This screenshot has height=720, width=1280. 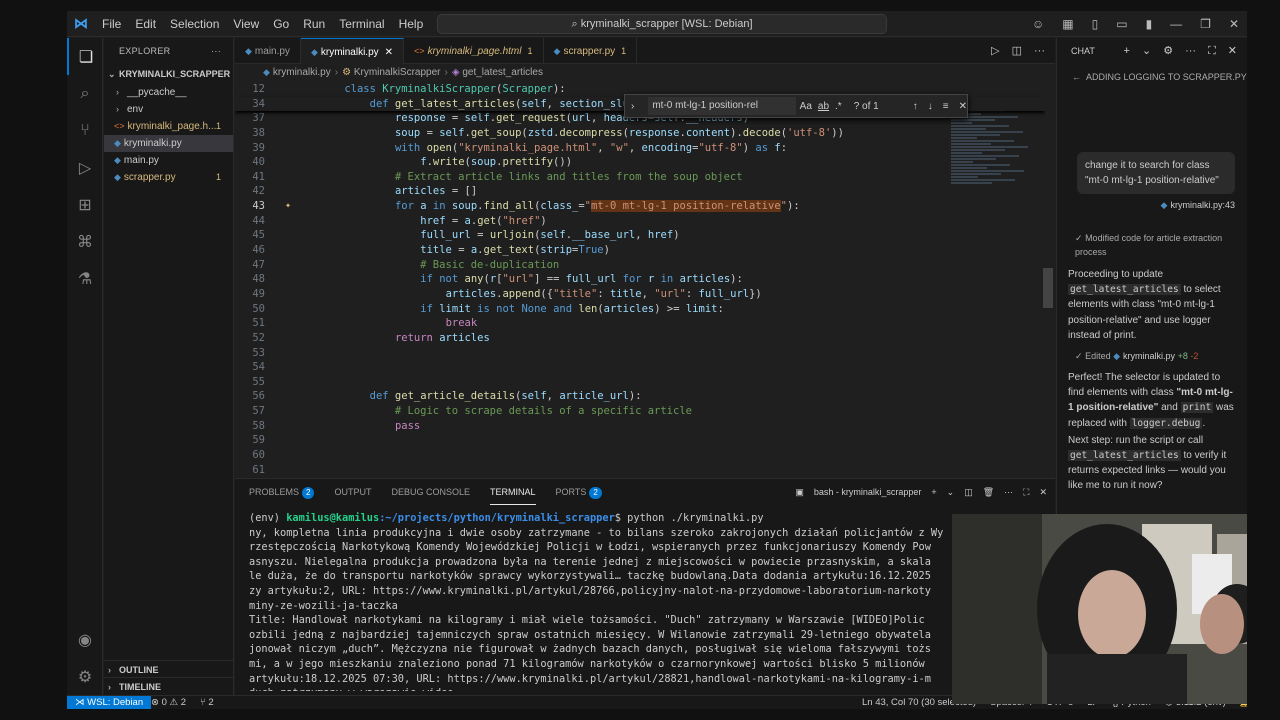 I want to click on toggle-replace-chevron-icon: ›, so click(x=632, y=106).